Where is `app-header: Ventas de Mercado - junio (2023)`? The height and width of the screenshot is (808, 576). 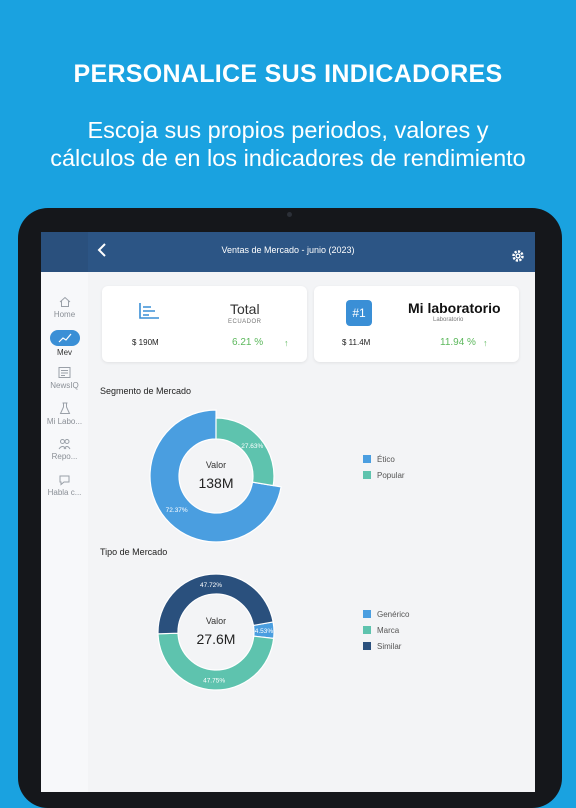
app-header: Ventas de Mercado - junio (2023) is located at coordinates (288, 252).